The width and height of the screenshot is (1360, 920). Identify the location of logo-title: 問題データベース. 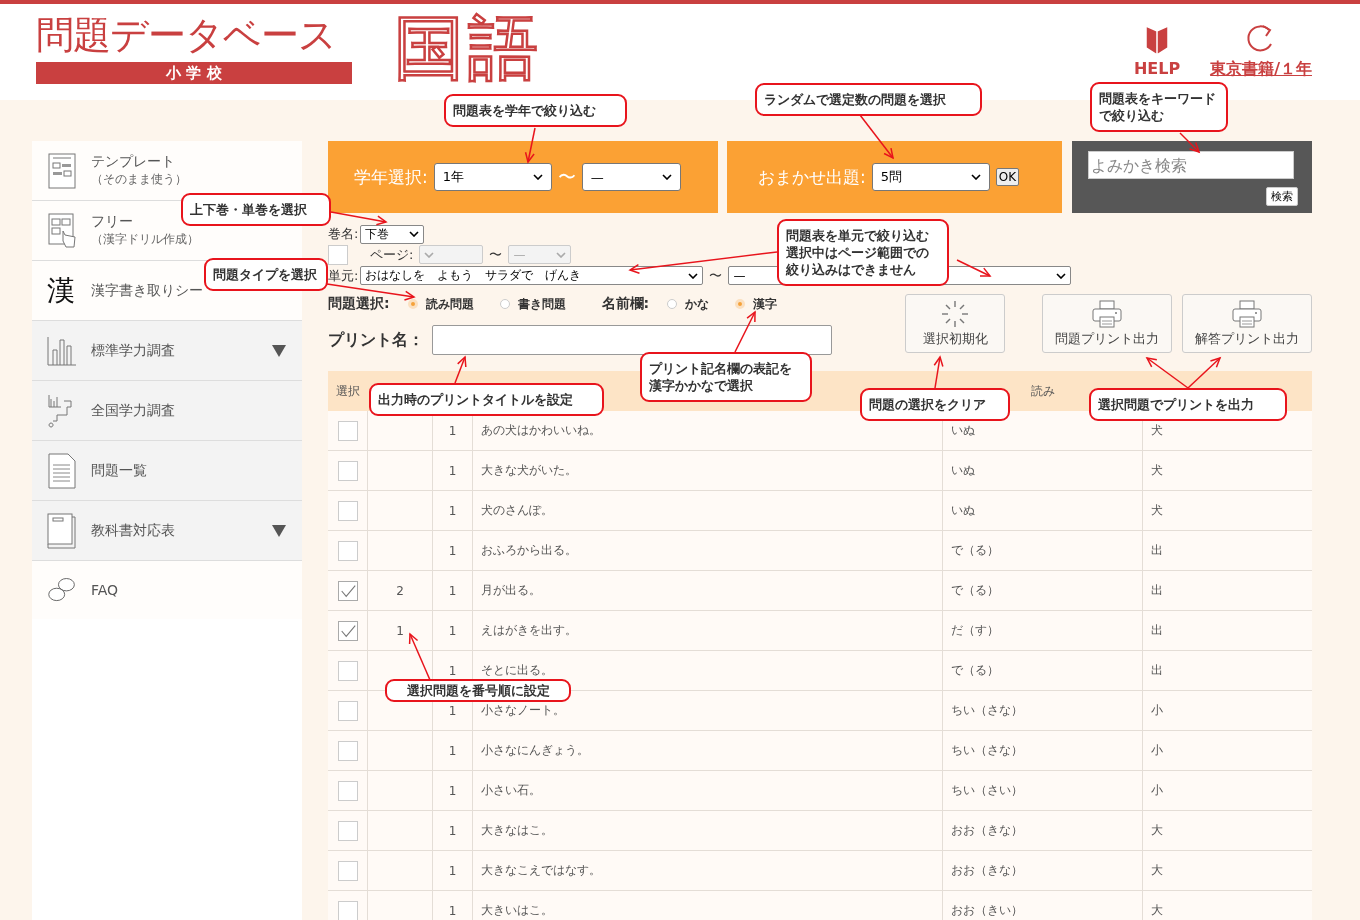
(186, 35).